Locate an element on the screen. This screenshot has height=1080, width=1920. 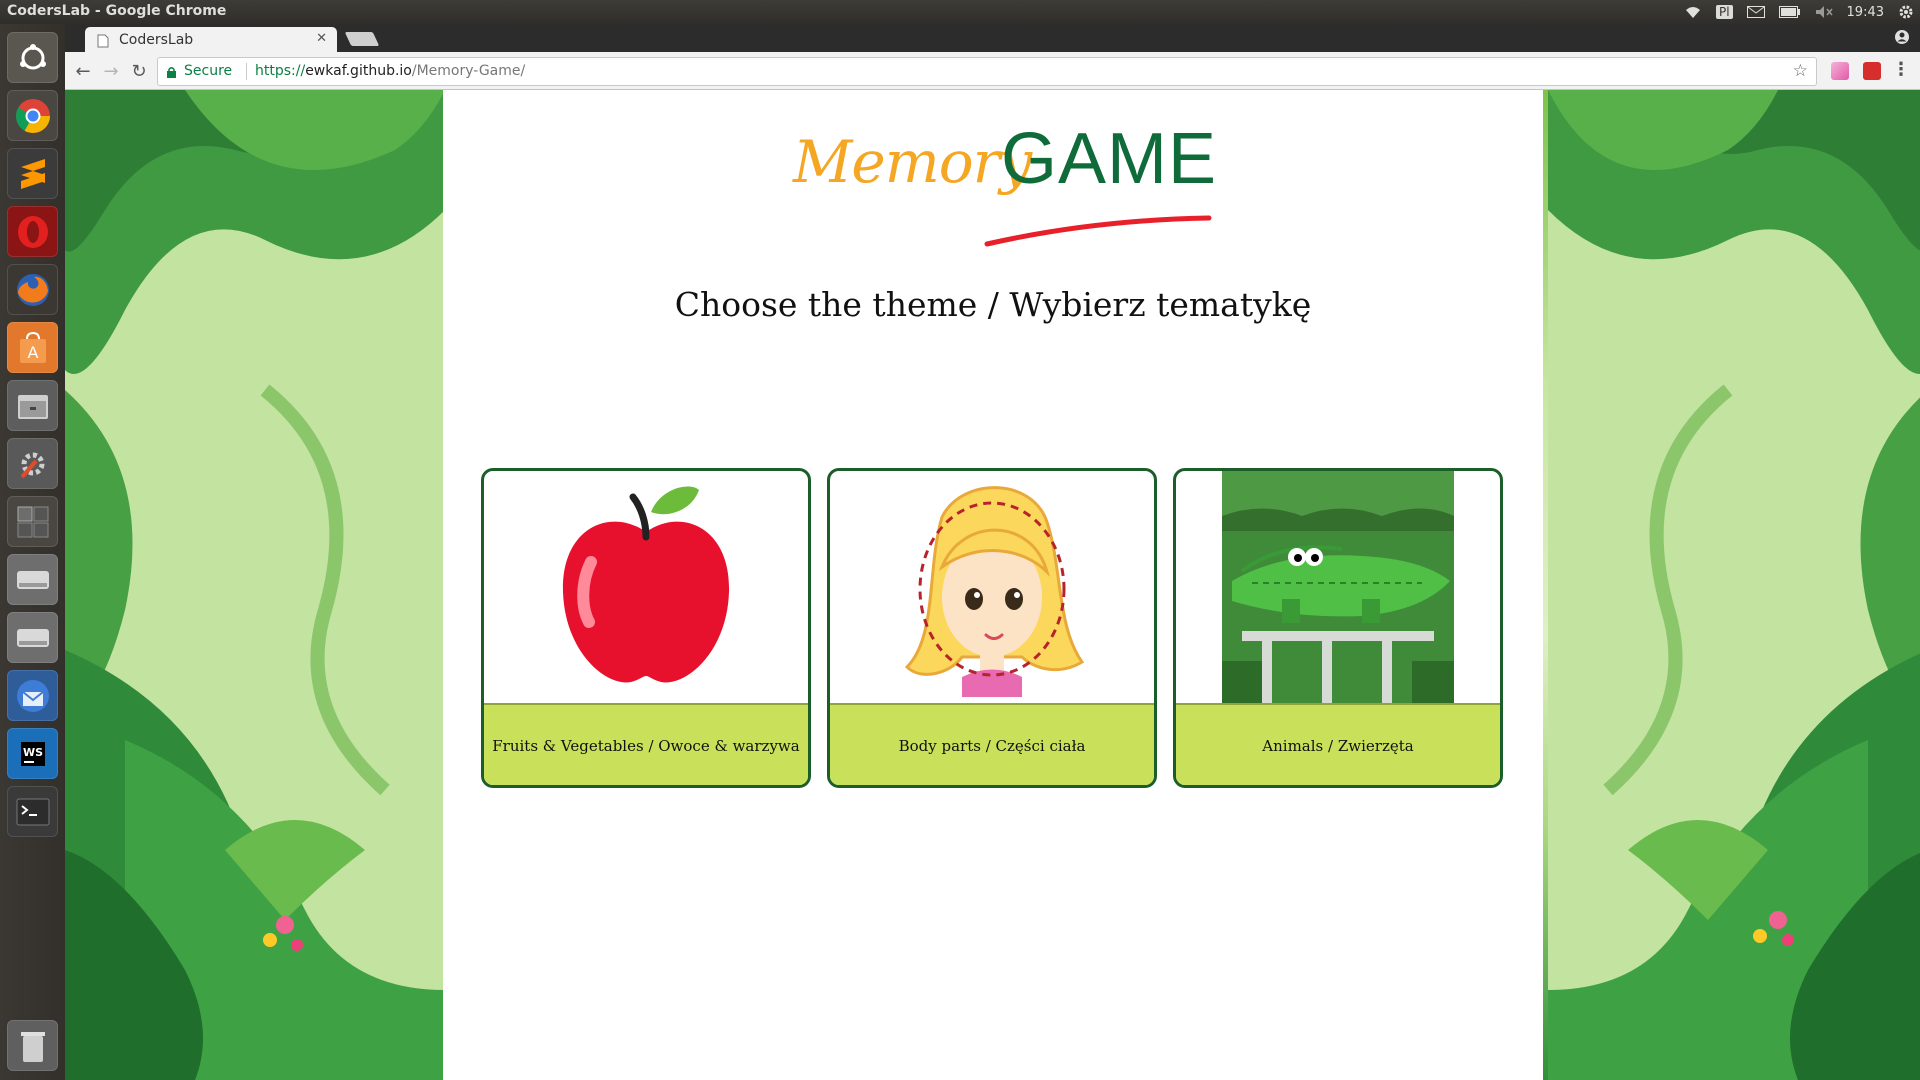
reload-icon: ↻ is located at coordinates (139, 71).